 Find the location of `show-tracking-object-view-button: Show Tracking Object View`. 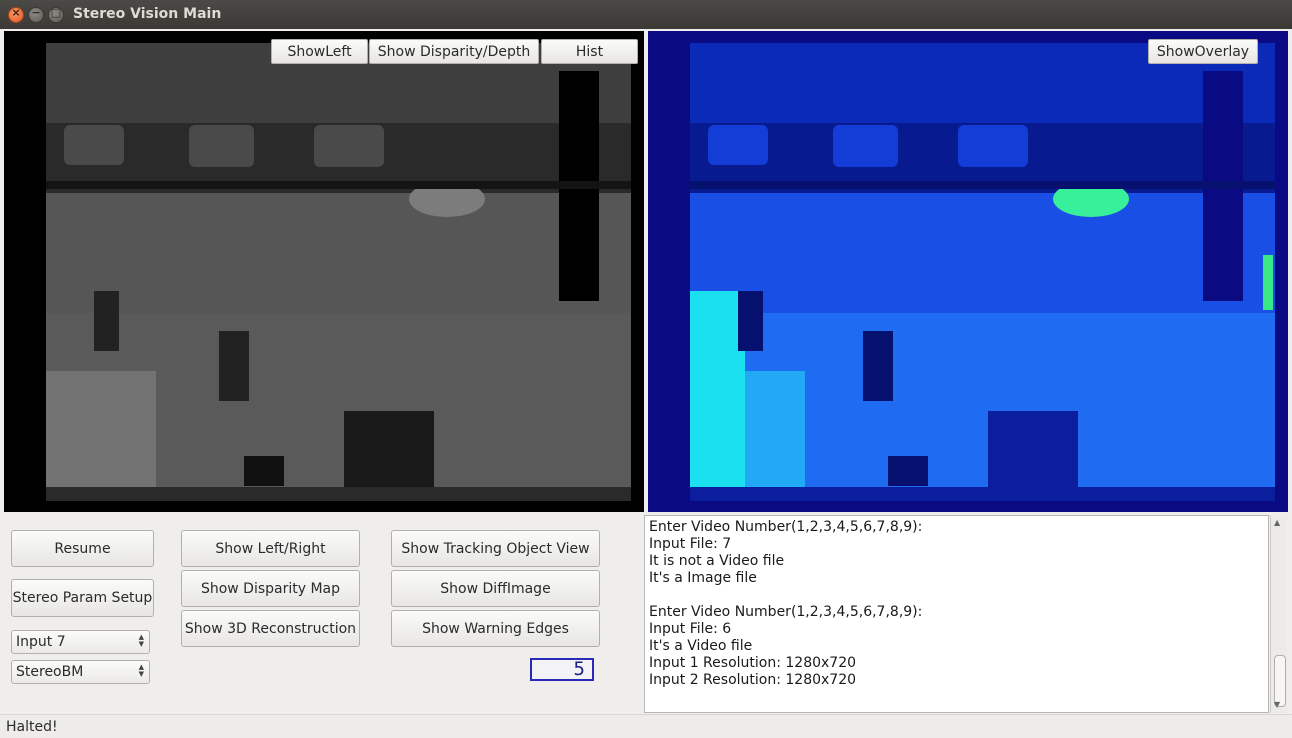

show-tracking-object-view-button: Show Tracking Object View is located at coordinates (495, 548).